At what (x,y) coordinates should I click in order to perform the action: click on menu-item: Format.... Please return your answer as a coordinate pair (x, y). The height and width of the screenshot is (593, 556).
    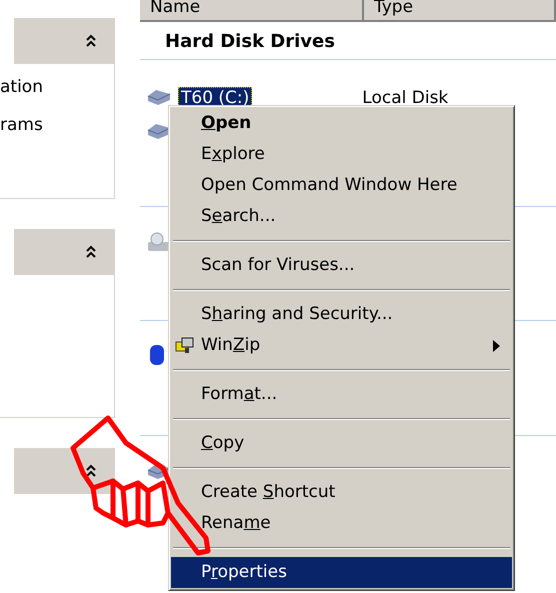
    Looking at the image, I should click on (341, 394).